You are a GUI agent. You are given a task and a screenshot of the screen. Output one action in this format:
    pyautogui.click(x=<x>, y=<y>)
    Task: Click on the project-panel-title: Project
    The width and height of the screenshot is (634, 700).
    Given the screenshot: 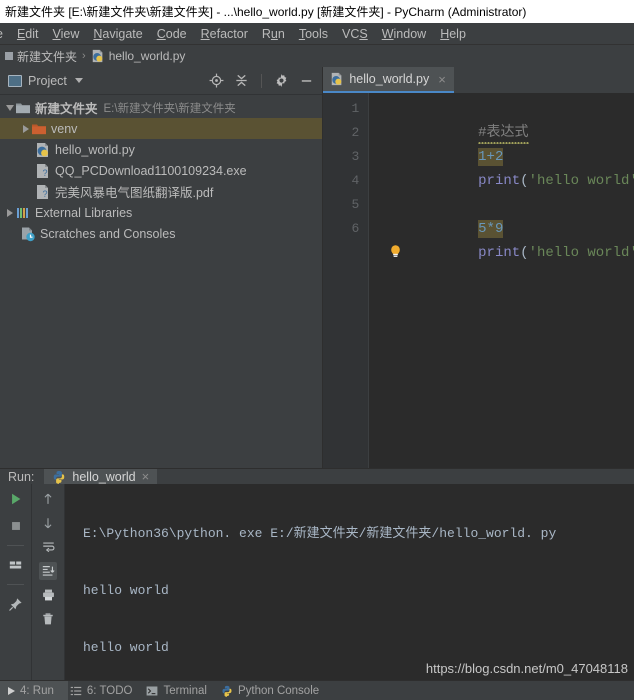 What is the action you would take?
    pyautogui.click(x=45, y=81)
    